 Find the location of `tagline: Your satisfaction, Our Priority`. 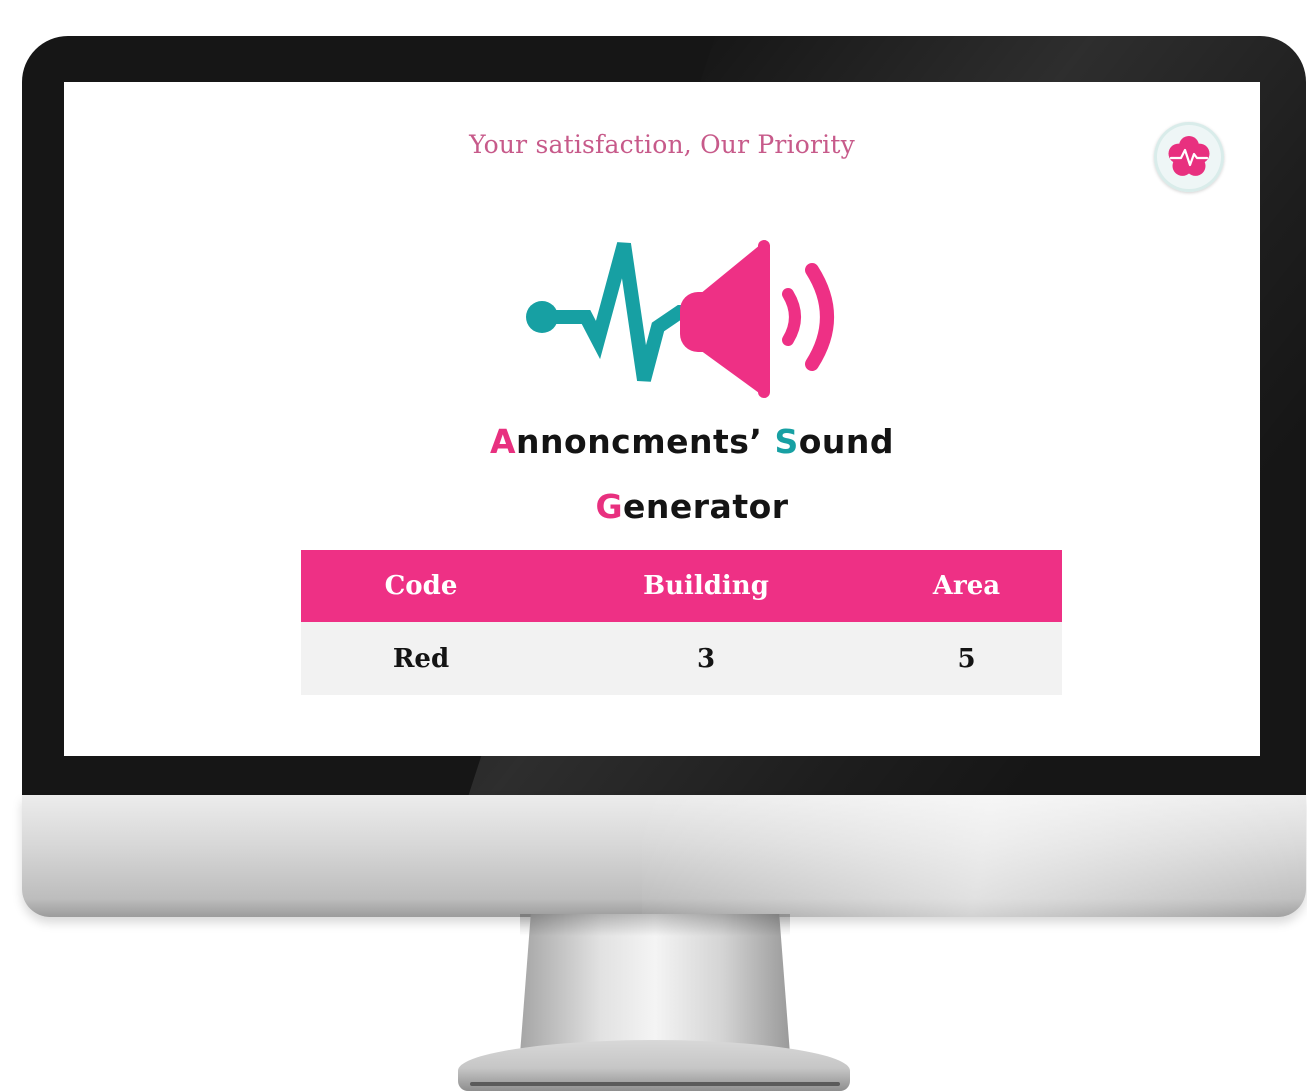

tagline: Your satisfaction, Our Priority is located at coordinates (662, 144).